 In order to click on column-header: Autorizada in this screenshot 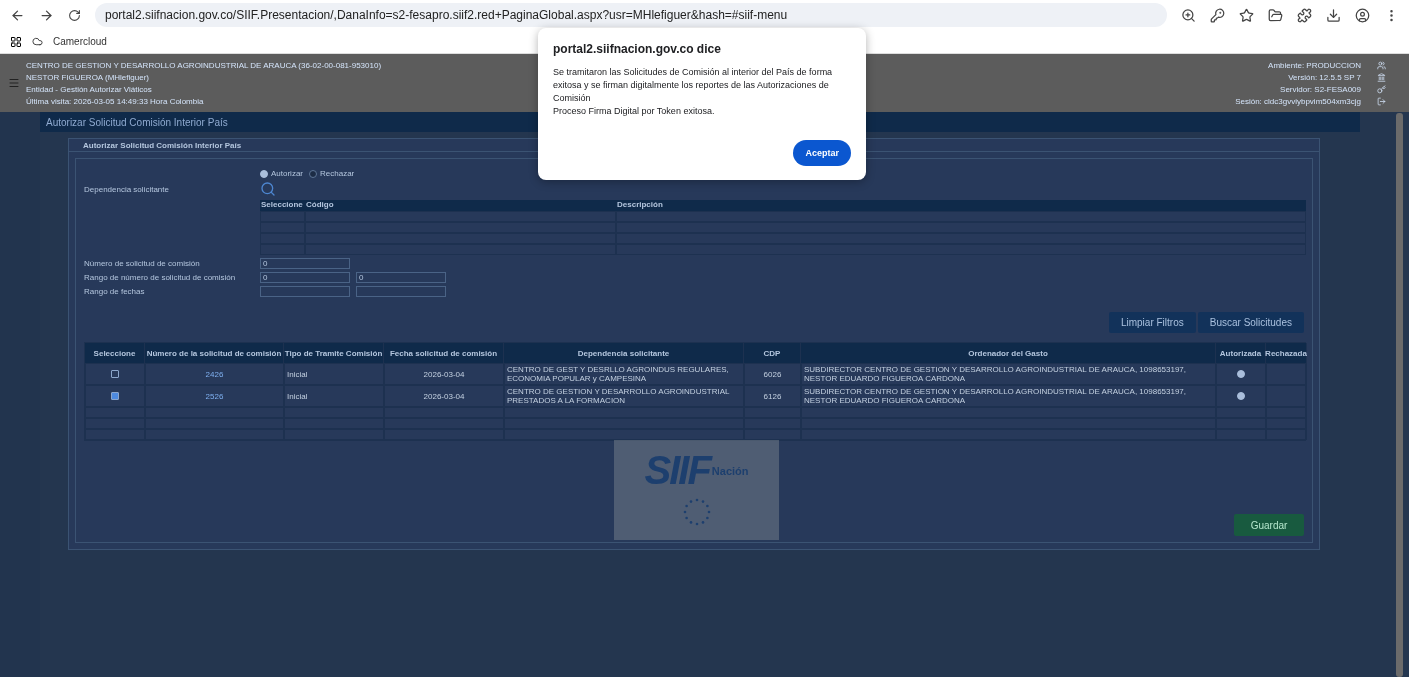, I will do `click(1241, 353)`.